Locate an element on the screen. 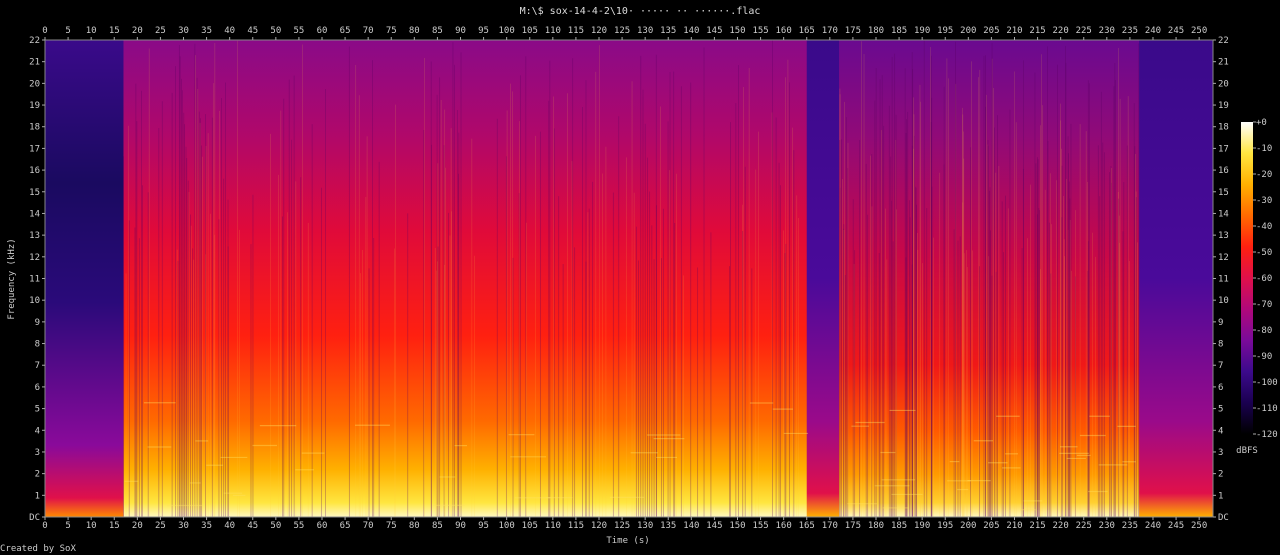 Image resolution: width=1280 pixels, height=555 pixels. y-tick-label: 2 is located at coordinates (37, 475).